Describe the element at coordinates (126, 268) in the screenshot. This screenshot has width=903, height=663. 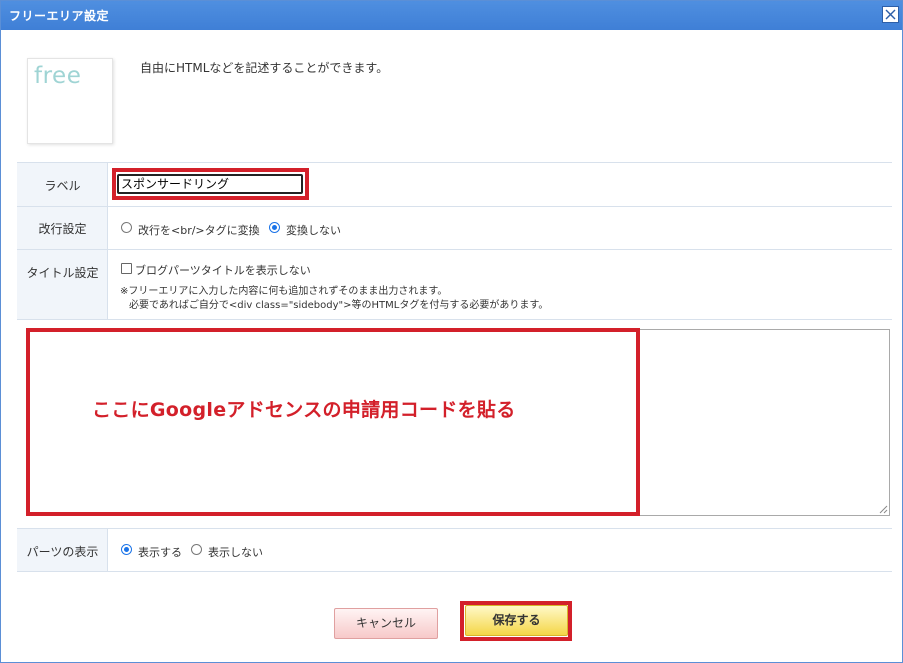
I see `hide-title-checkbox` at that location.